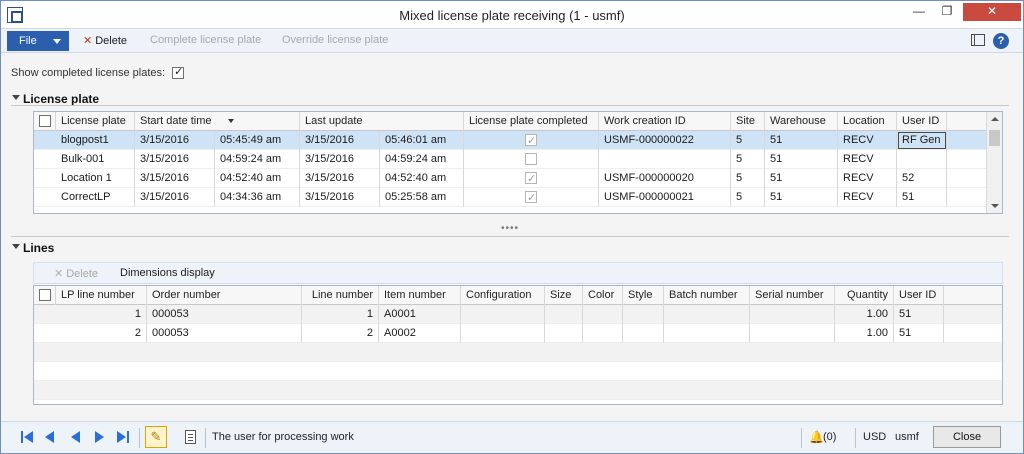 The width and height of the screenshot is (1024, 454). I want to click on cell-start-time: 05:45:49 am, so click(257, 140).